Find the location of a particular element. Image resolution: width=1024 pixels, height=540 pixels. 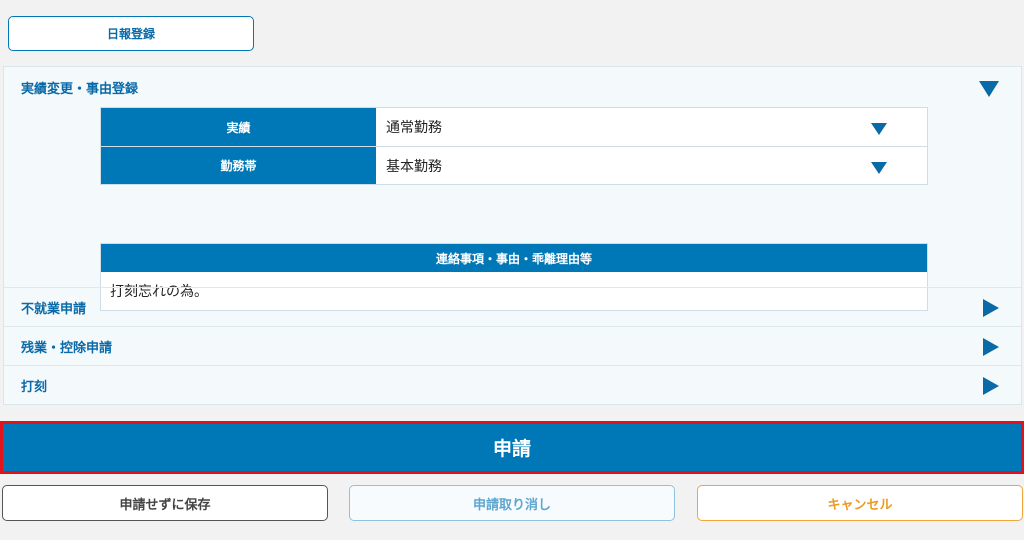

actual-label: 実績 is located at coordinates (238, 127).